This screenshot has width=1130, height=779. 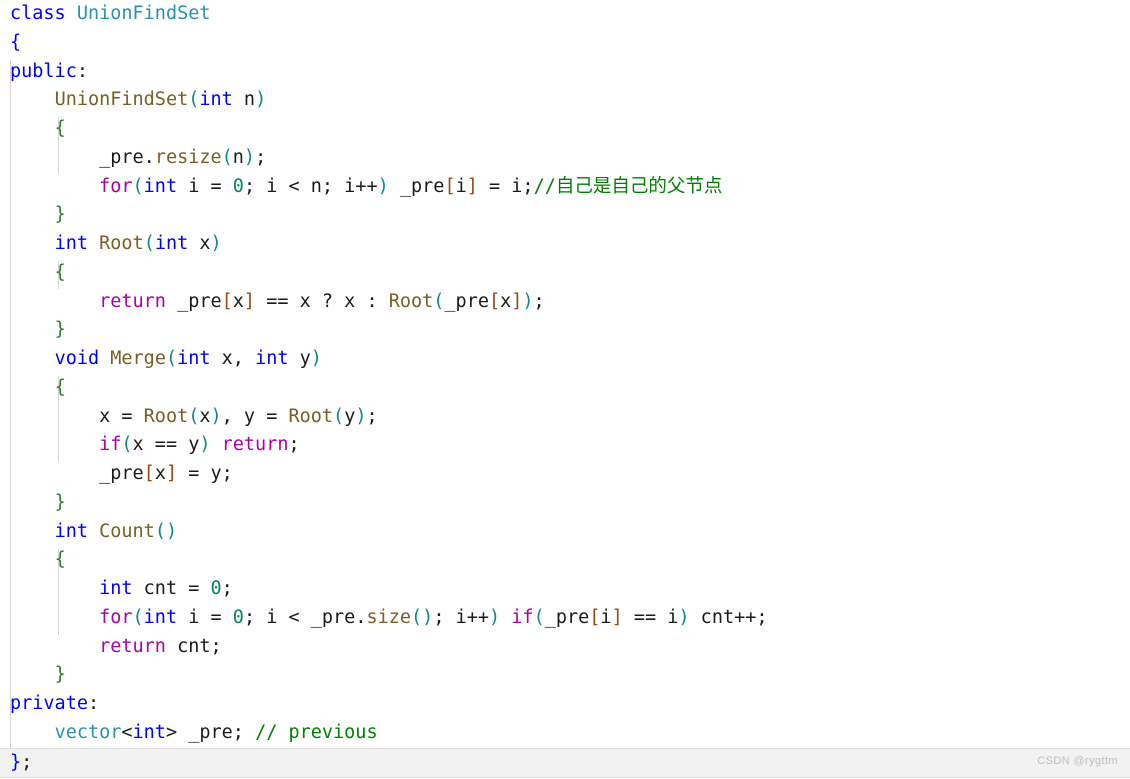 I want to click on code-line: int cnt = 0;, so click(x=565, y=589).